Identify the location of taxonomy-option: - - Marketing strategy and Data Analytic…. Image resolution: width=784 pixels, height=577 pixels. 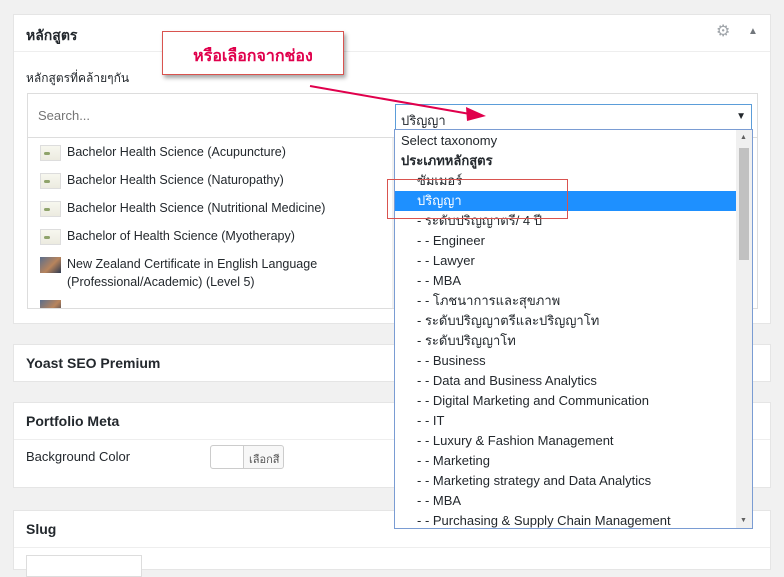
(565, 481).